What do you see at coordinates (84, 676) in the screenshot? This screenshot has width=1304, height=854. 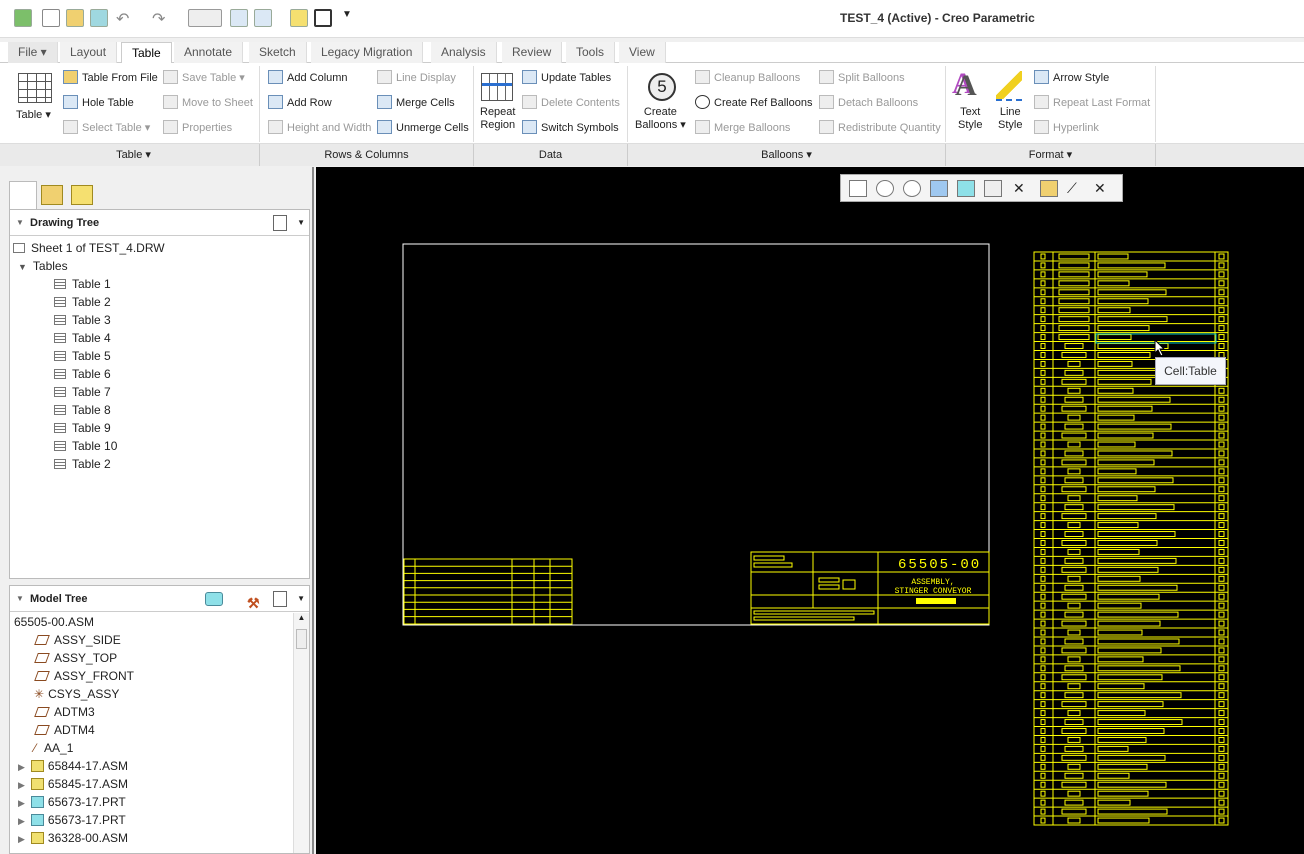 I see `model-tree-item: ASSY_FRONT` at bounding box center [84, 676].